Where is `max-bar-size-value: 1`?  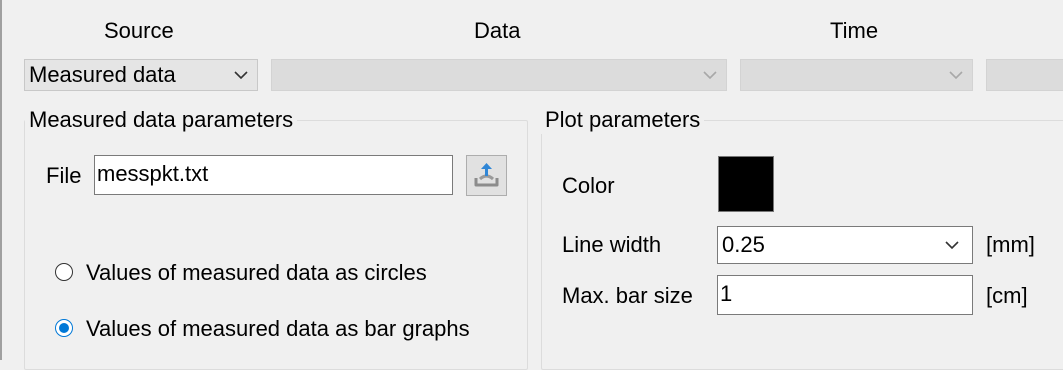 max-bar-size-value: 1 is located at coordinates (726, 293).